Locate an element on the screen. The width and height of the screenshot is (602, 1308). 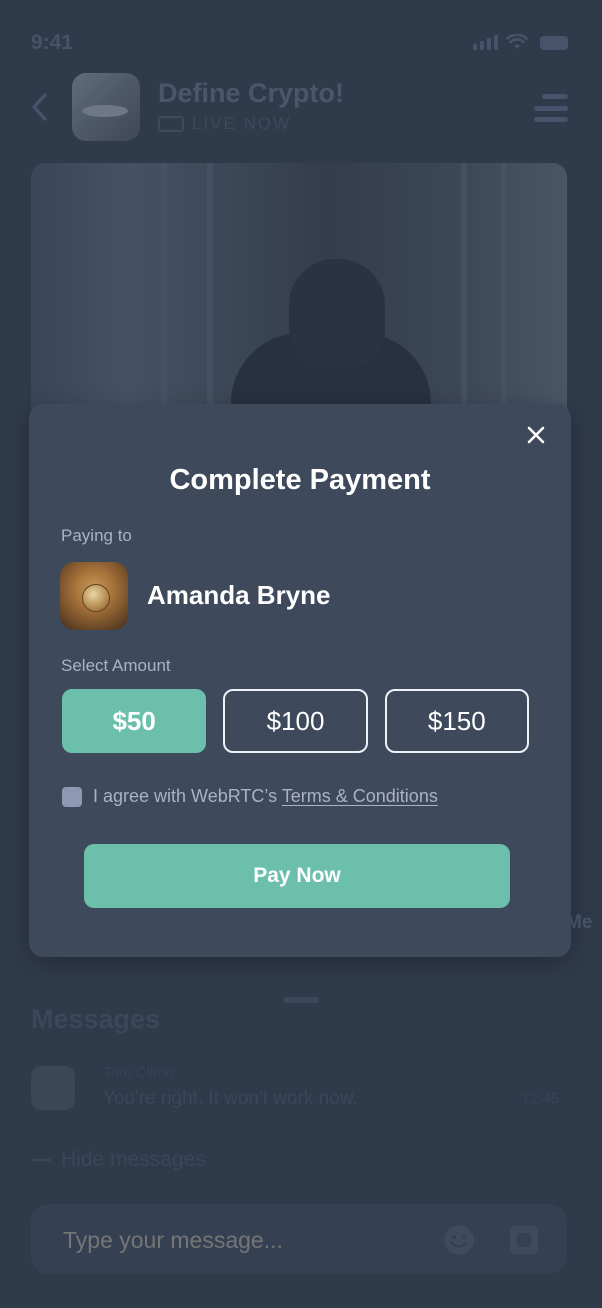
amount-options: $50 $100 $150 is located at coordinates (295, 721).